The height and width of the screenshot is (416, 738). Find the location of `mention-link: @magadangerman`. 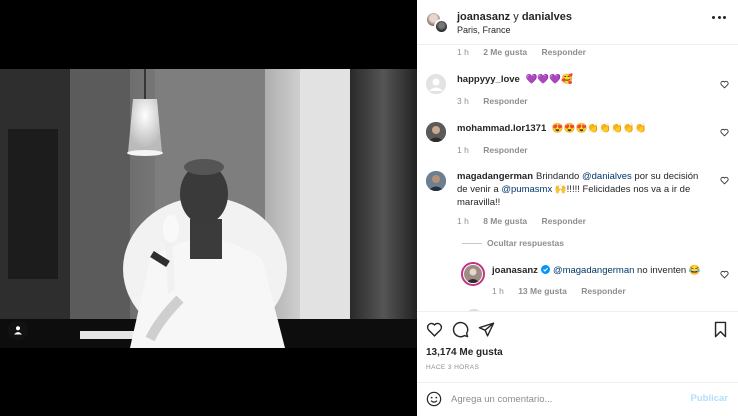

mention-link: @magadangerman is located at coordinates (593, 270).